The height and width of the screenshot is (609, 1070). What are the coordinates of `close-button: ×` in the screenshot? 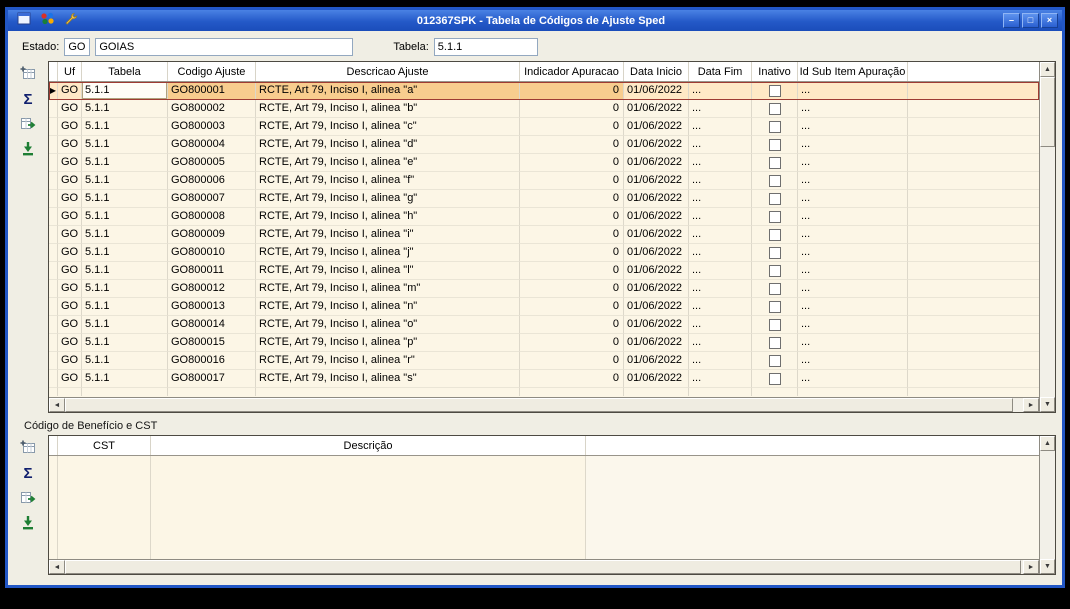 It's located at (1049, 20).